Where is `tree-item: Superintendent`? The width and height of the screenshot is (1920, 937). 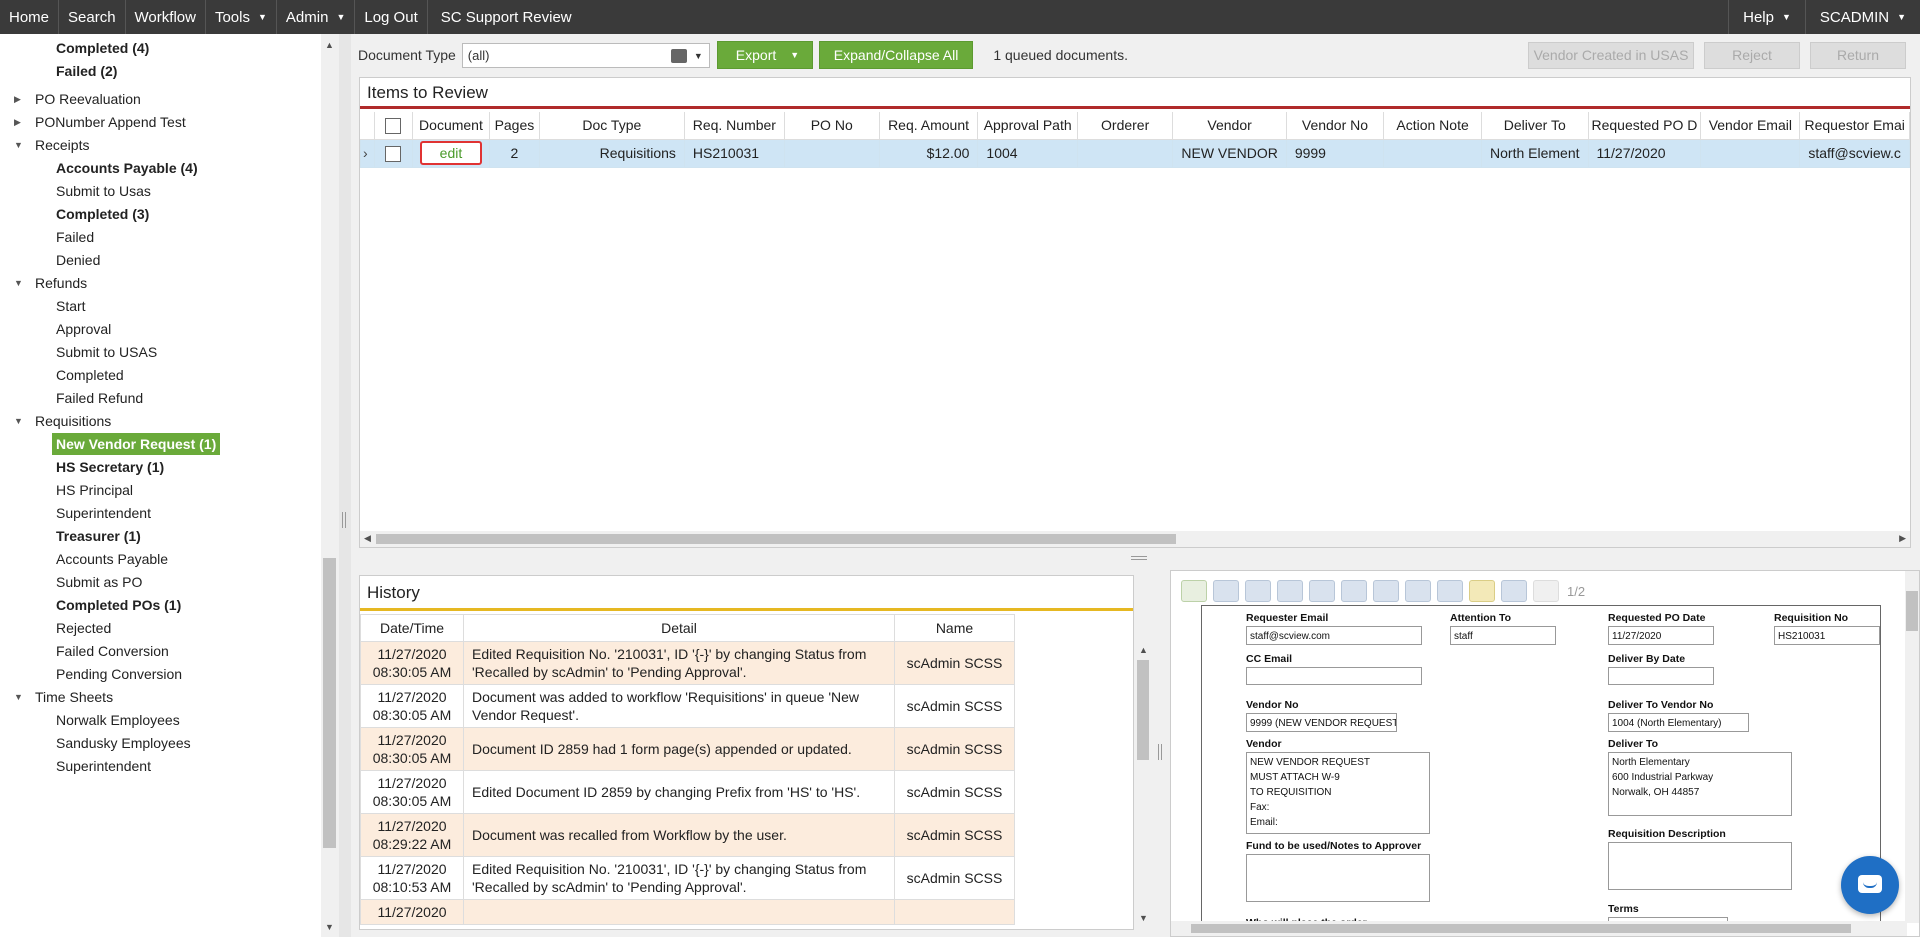
tree-item: Superintendent is located at coordinates (75, 766).